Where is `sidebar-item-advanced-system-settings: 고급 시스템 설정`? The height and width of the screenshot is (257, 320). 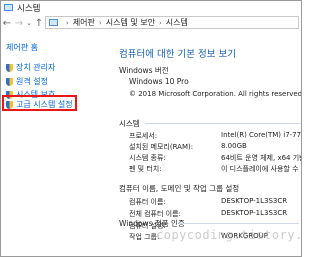 sidebar-item-advanced-system-settings: 고급 시스템 설정 is located at coordinates (39, 104).